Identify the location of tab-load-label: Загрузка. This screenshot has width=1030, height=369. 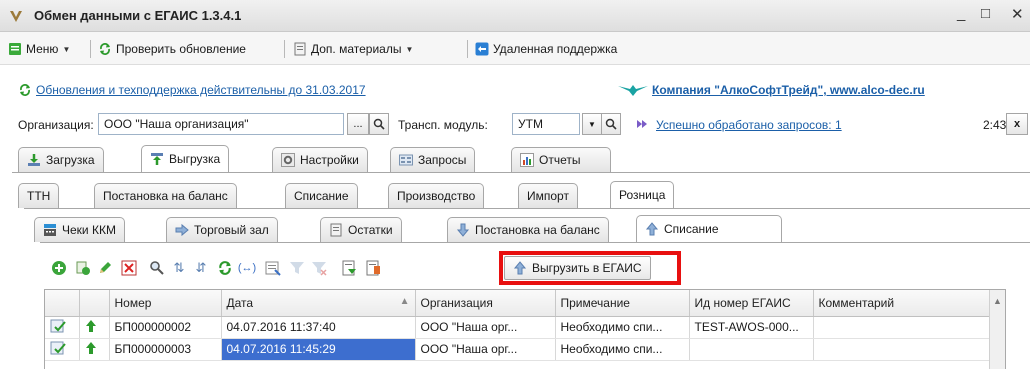
(70, 160).